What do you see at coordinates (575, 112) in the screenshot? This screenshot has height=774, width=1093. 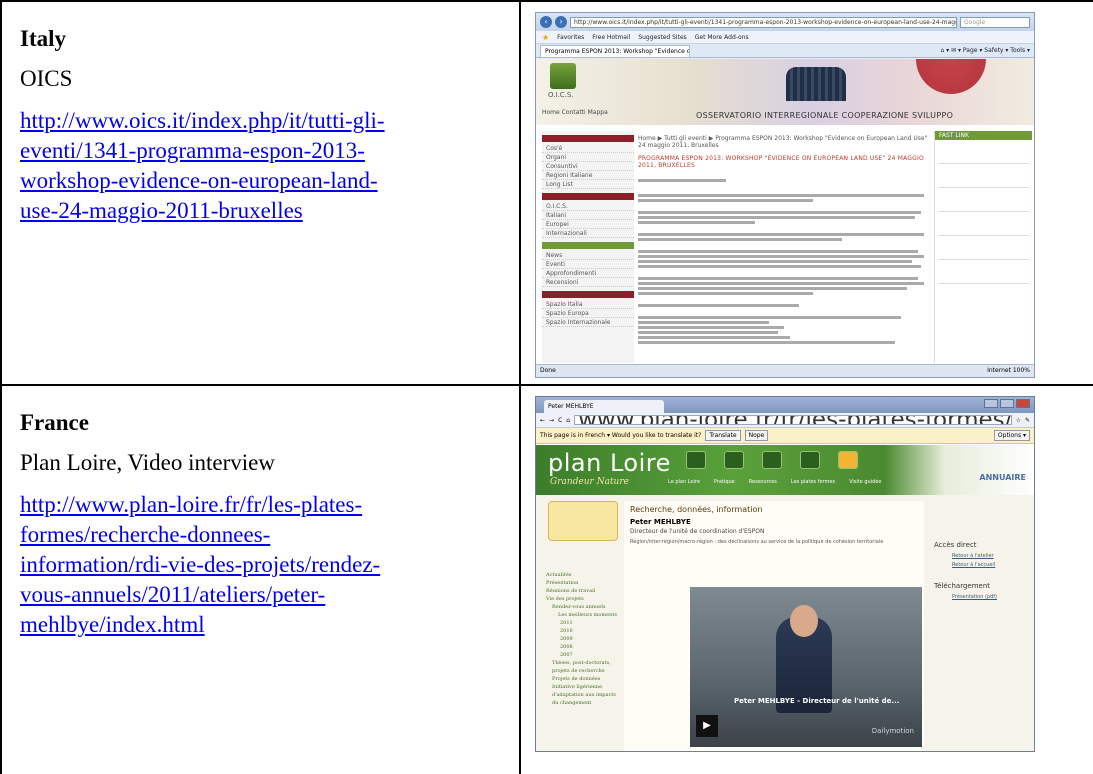 I see `home-links: Home Contatti Mappa` at bounding box center [575, 112].